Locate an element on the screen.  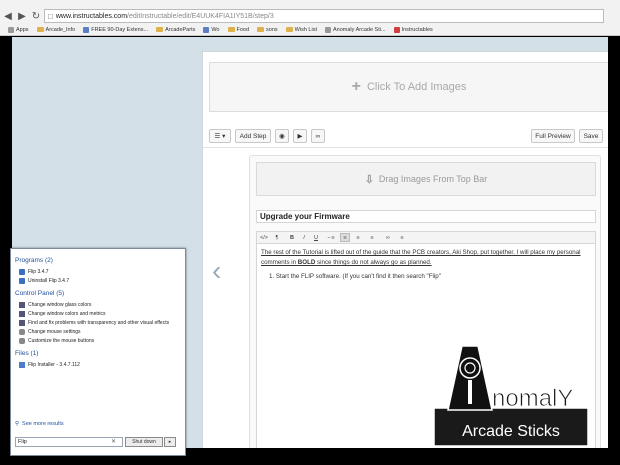
indent-icon: ≡ is located at coordinates (372, 237).